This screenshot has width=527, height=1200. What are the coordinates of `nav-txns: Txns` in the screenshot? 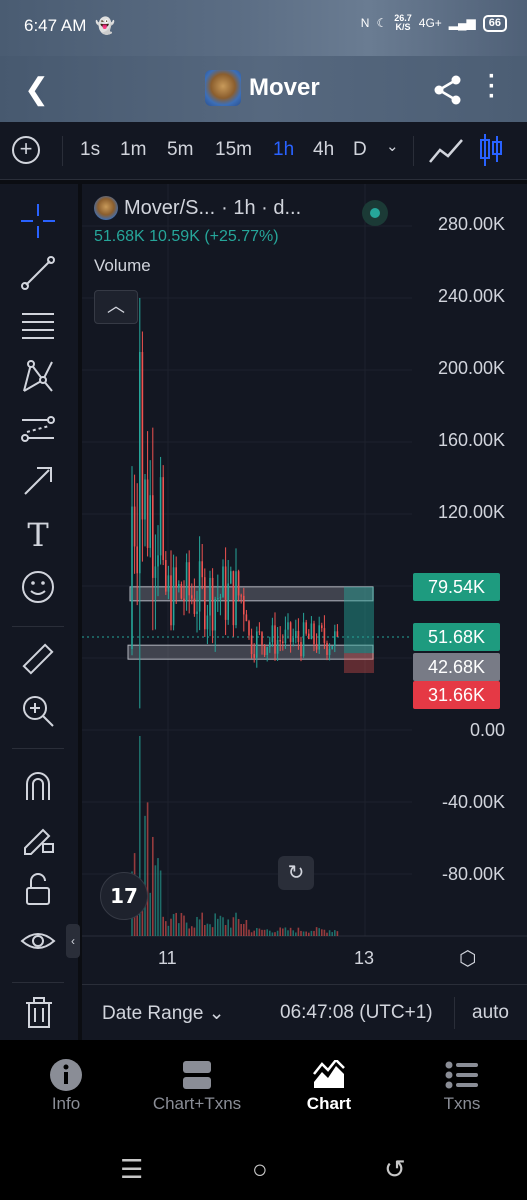 It's located at (462, 1085).